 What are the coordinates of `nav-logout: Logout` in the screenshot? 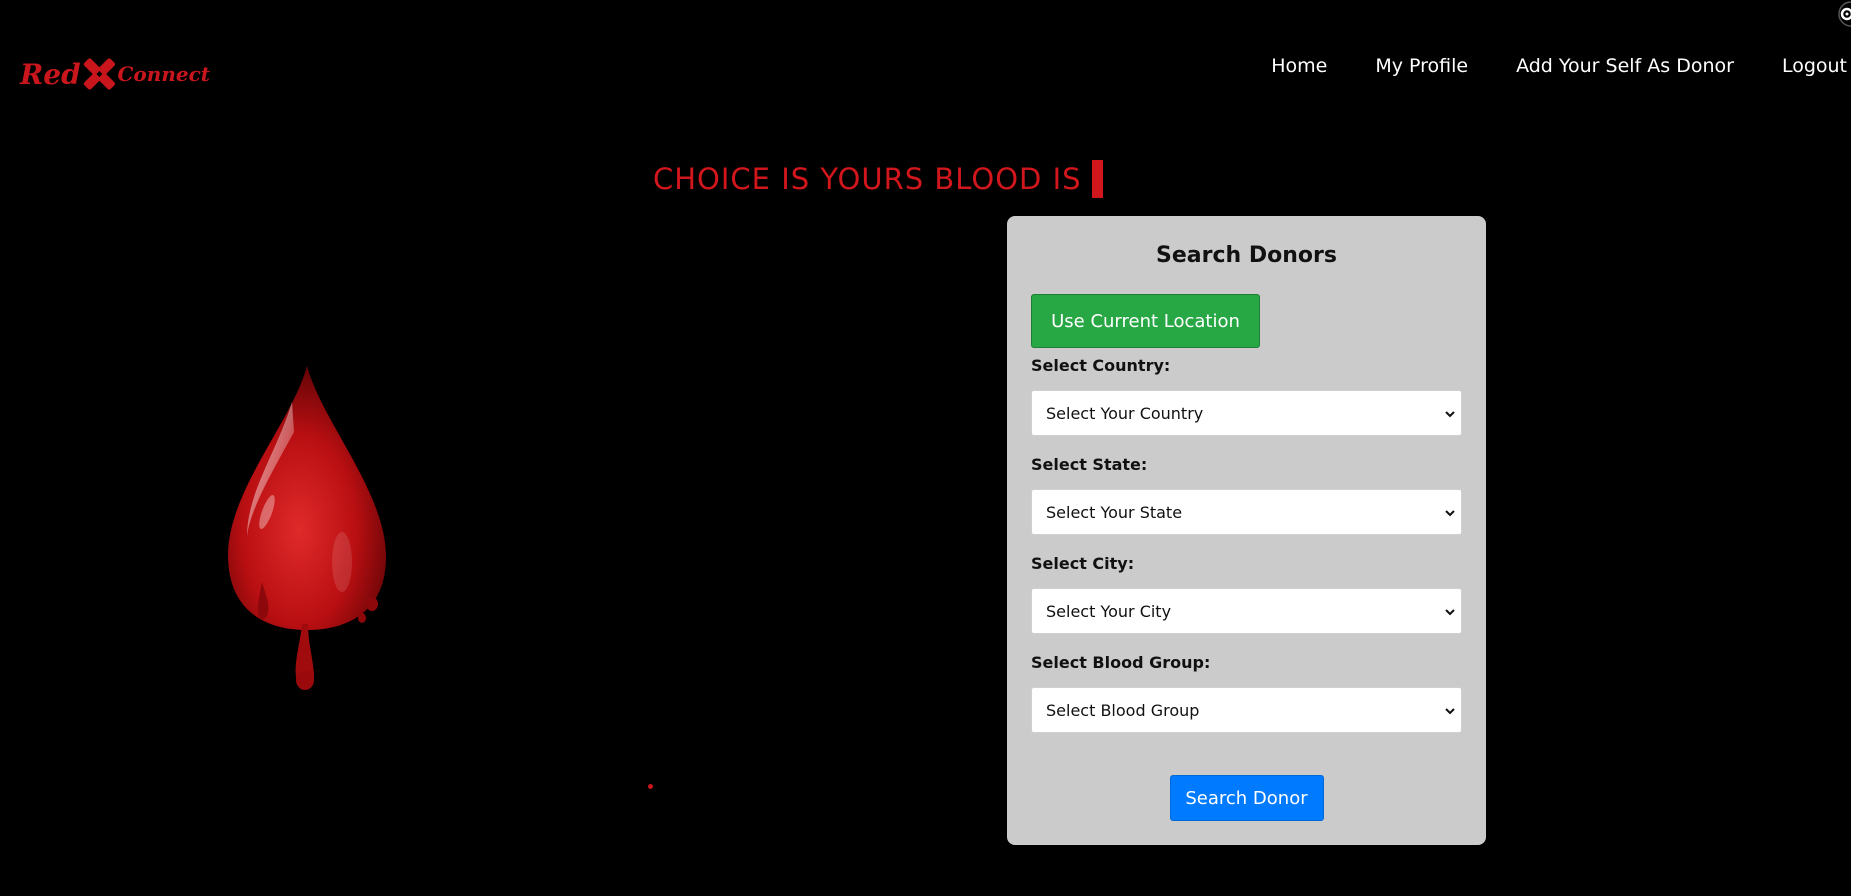 It's located at (1814, 66).